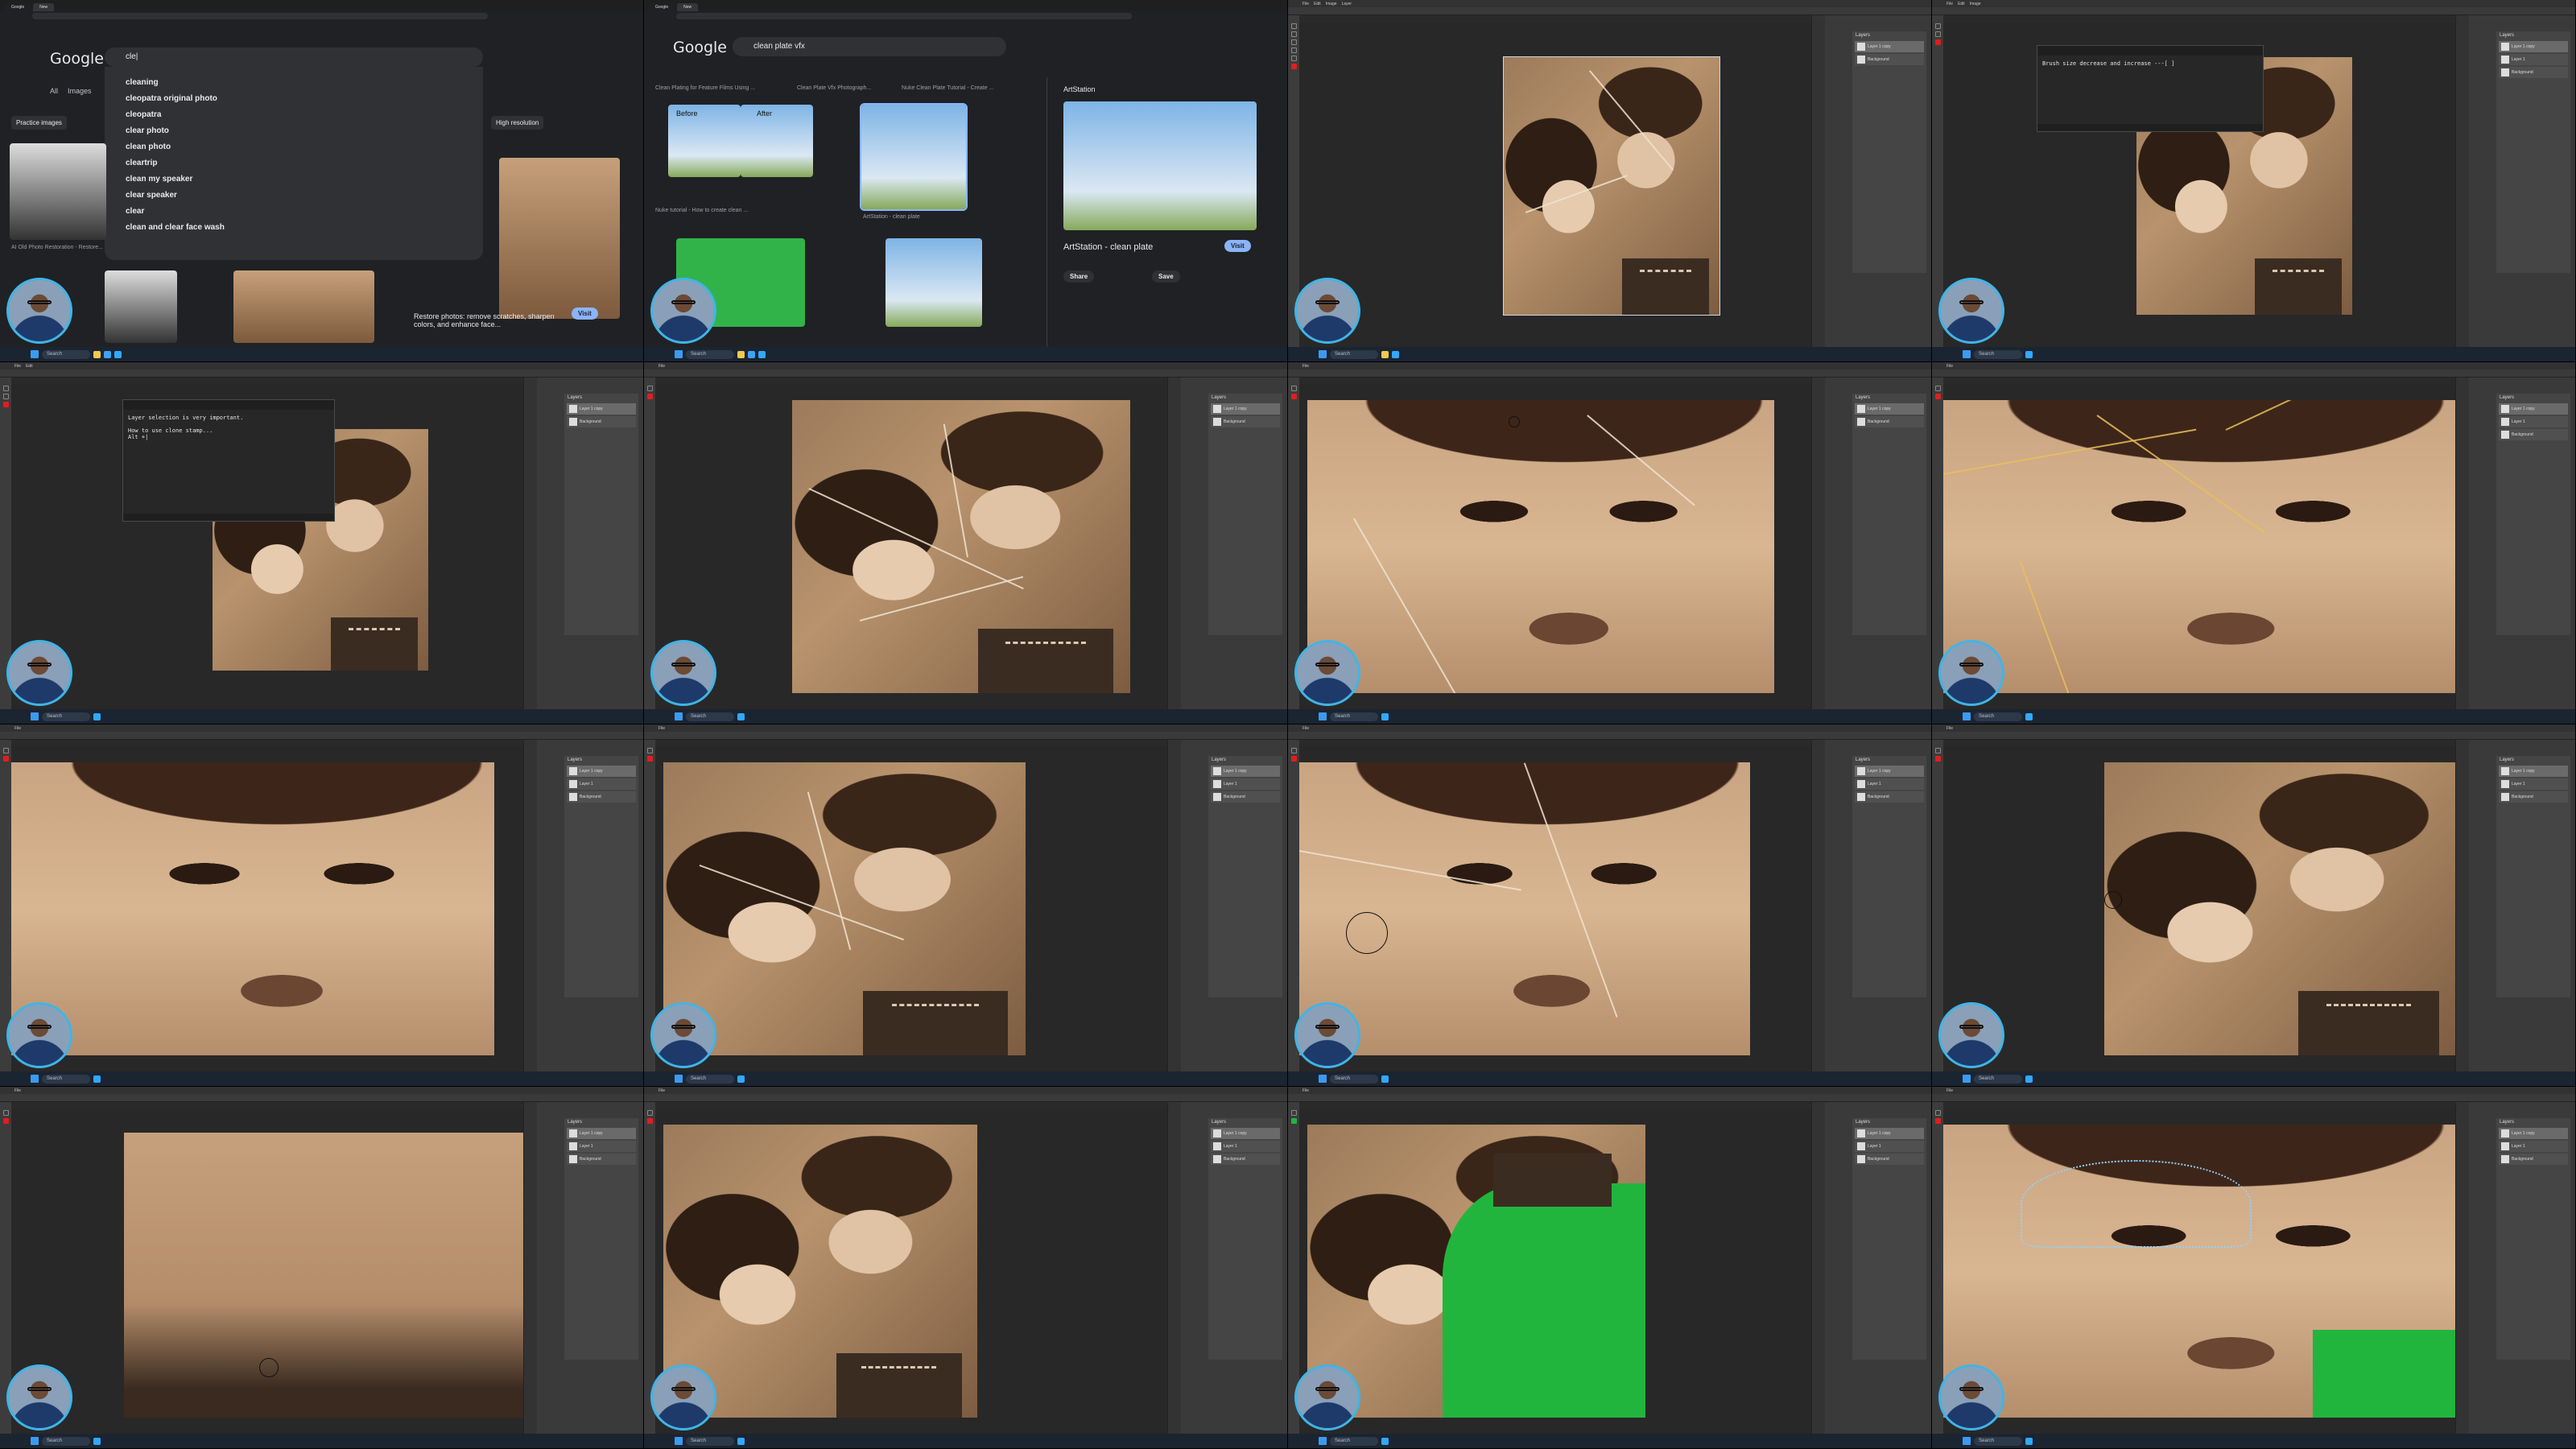 The image size is (2576, 1449). What do you see at coordinates (2150, 64) in the screenshot?
I see `notepad-text: Brush size decrease and increase ---[ ]` at bounding box center [2150, 64].